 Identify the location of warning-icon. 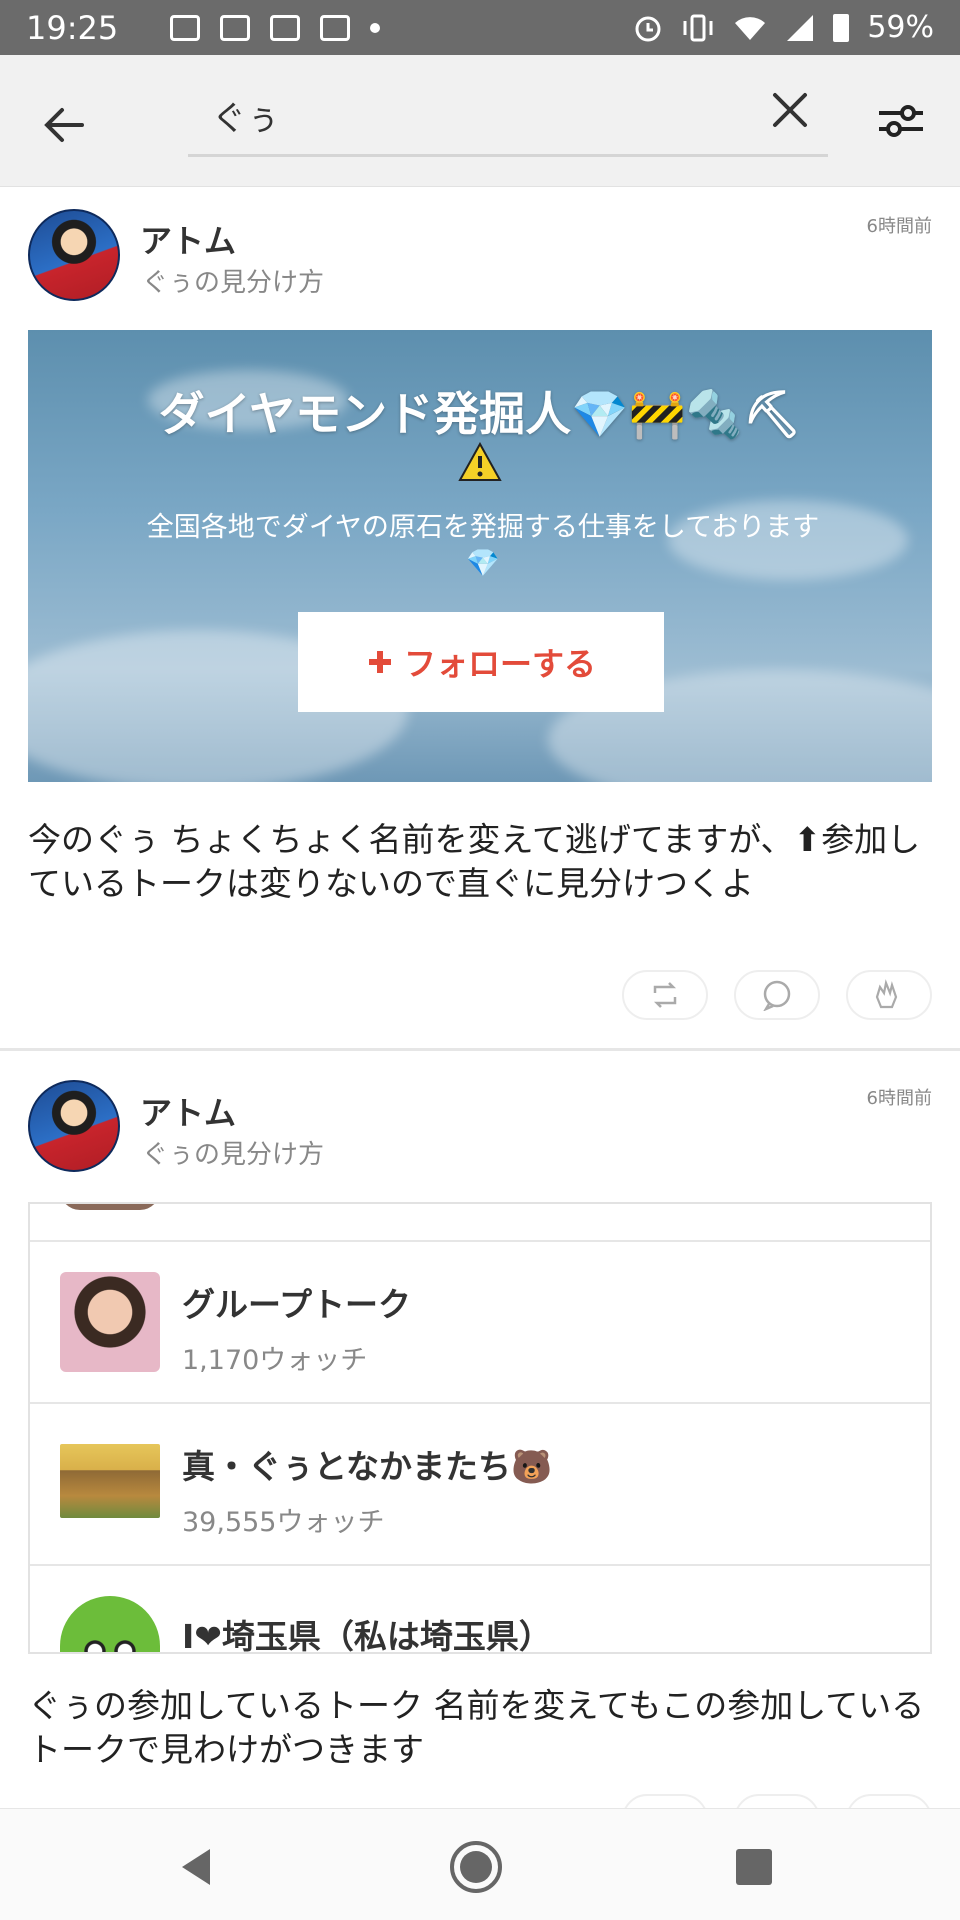
(480, 461).